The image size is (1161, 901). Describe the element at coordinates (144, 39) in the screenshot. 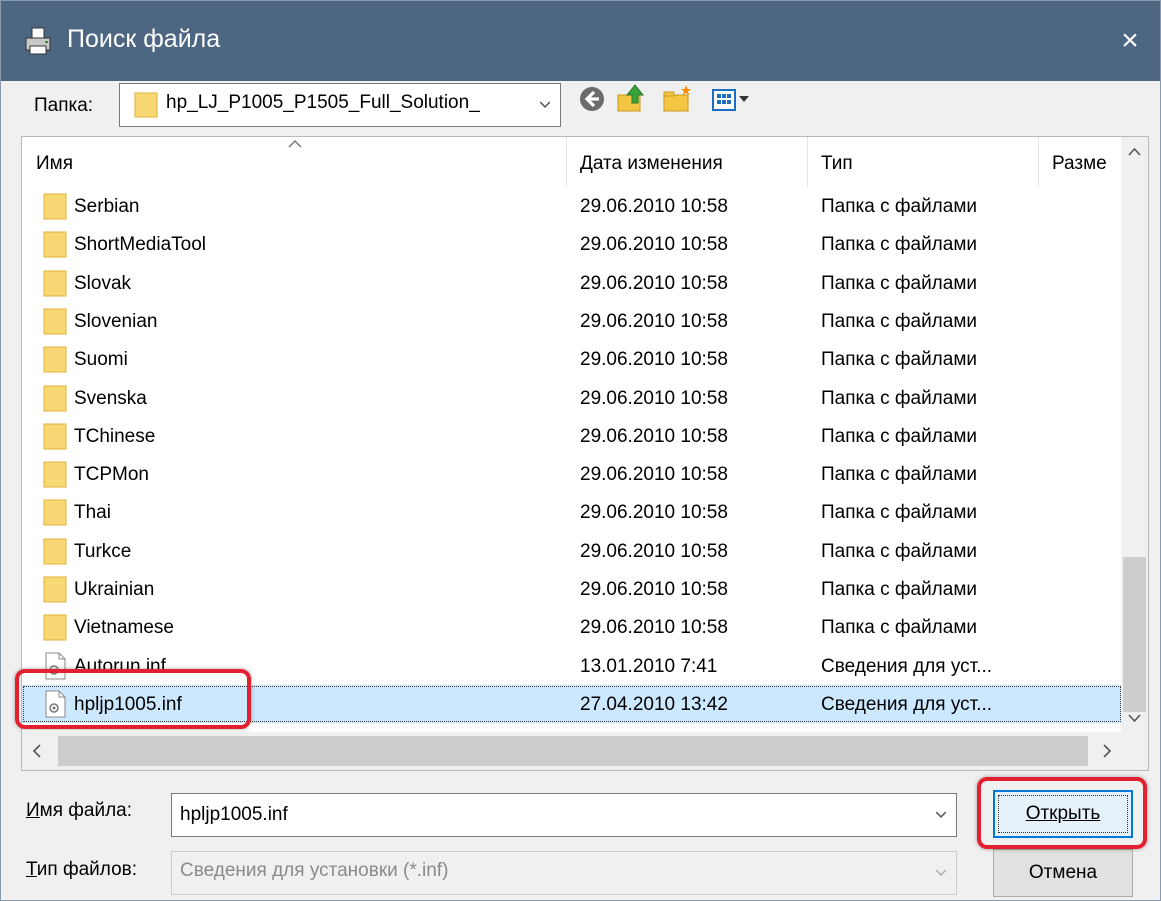

I see `window-title: Поиск файла` at that location.